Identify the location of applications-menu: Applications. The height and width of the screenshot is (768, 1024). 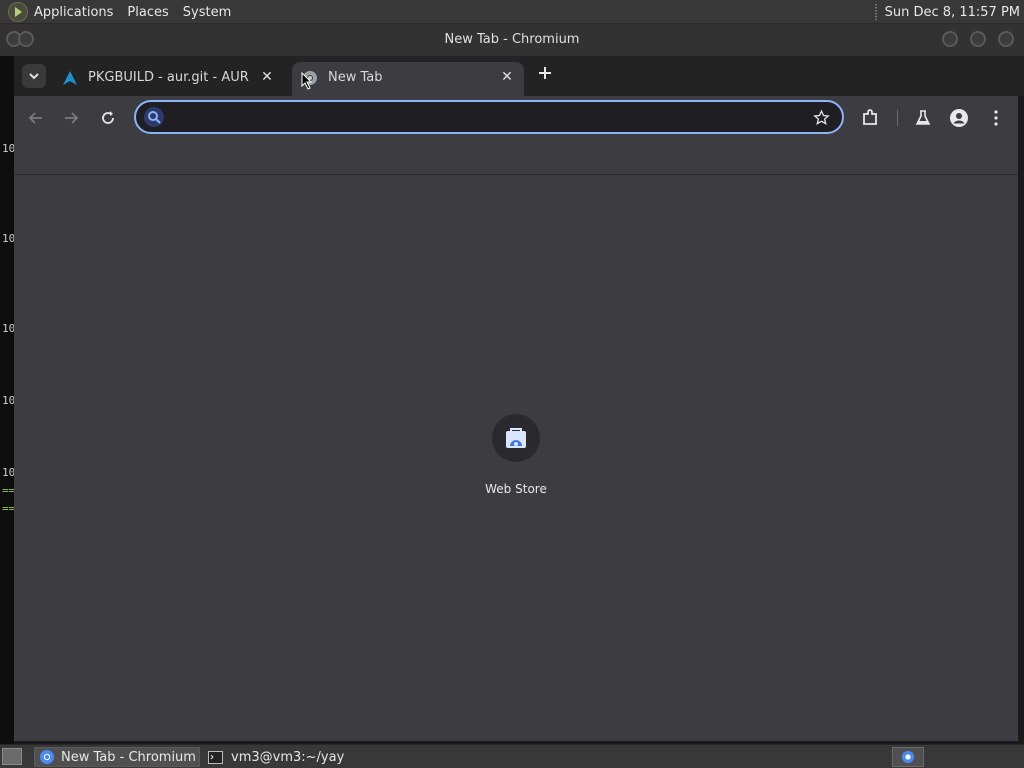
(73, 12).